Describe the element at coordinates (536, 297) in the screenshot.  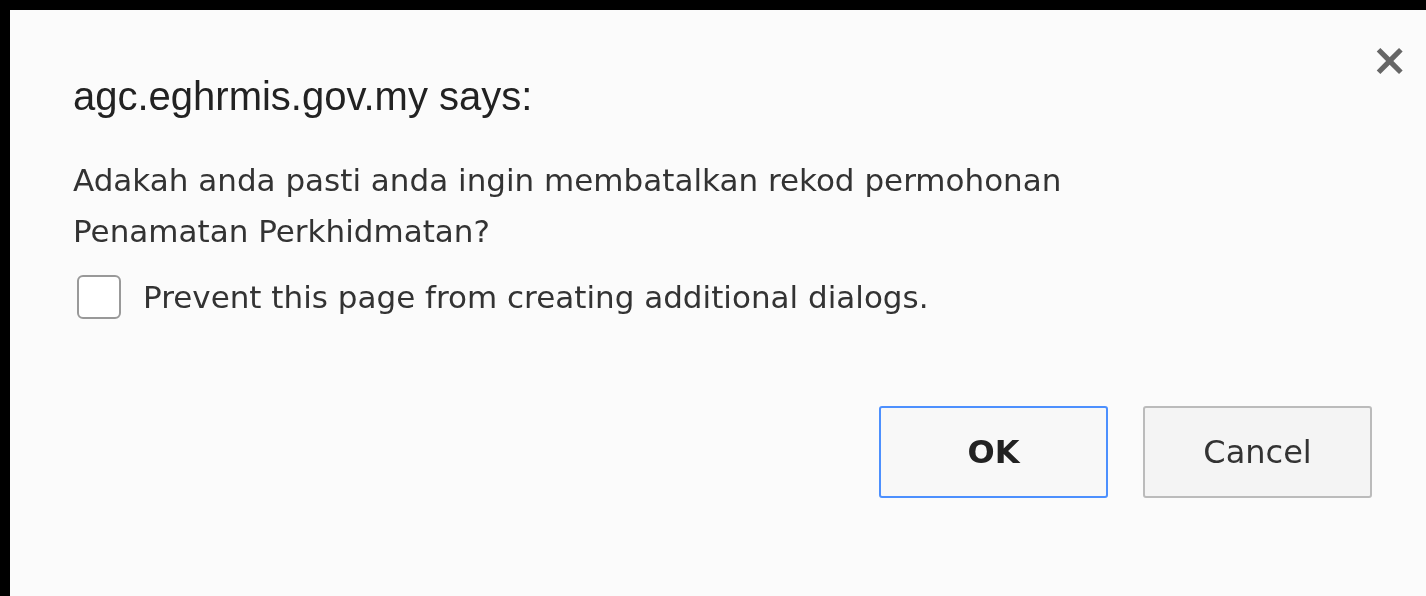
I see `checkbox-label: Prevent this page from creating additional dialogs.` at that location.